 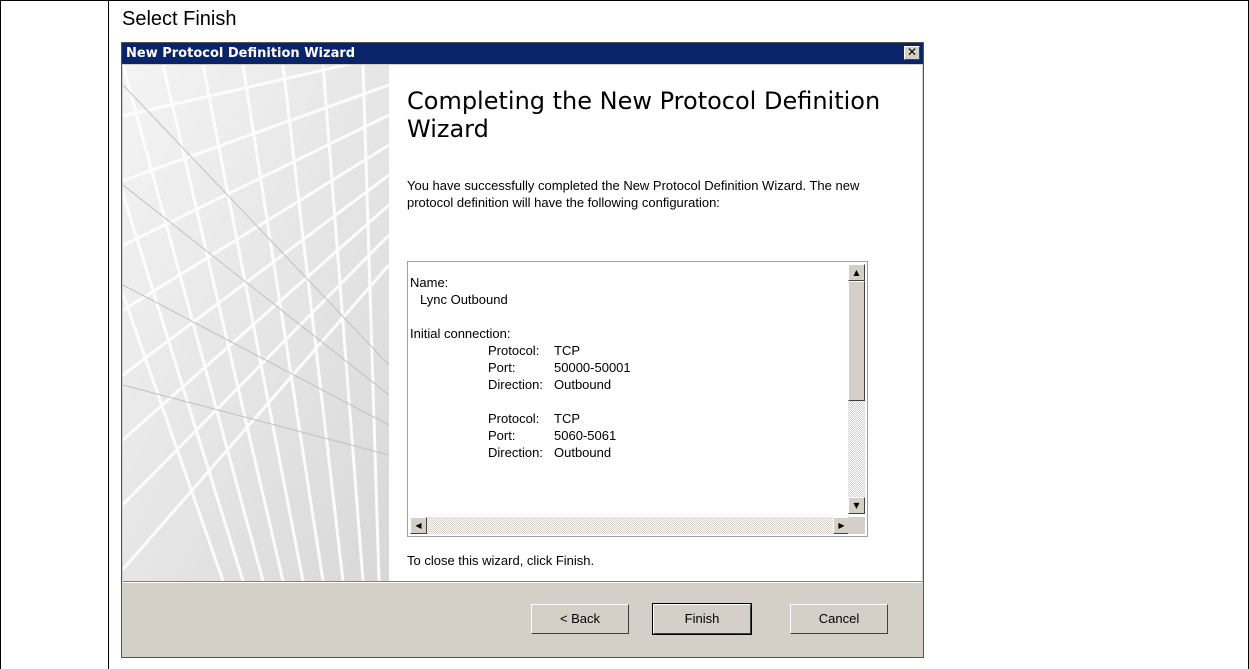 What do you see at coordinates (912, 53) in the screenshot?
I see `close-icon: ✕` at bounding box center [912, 53].